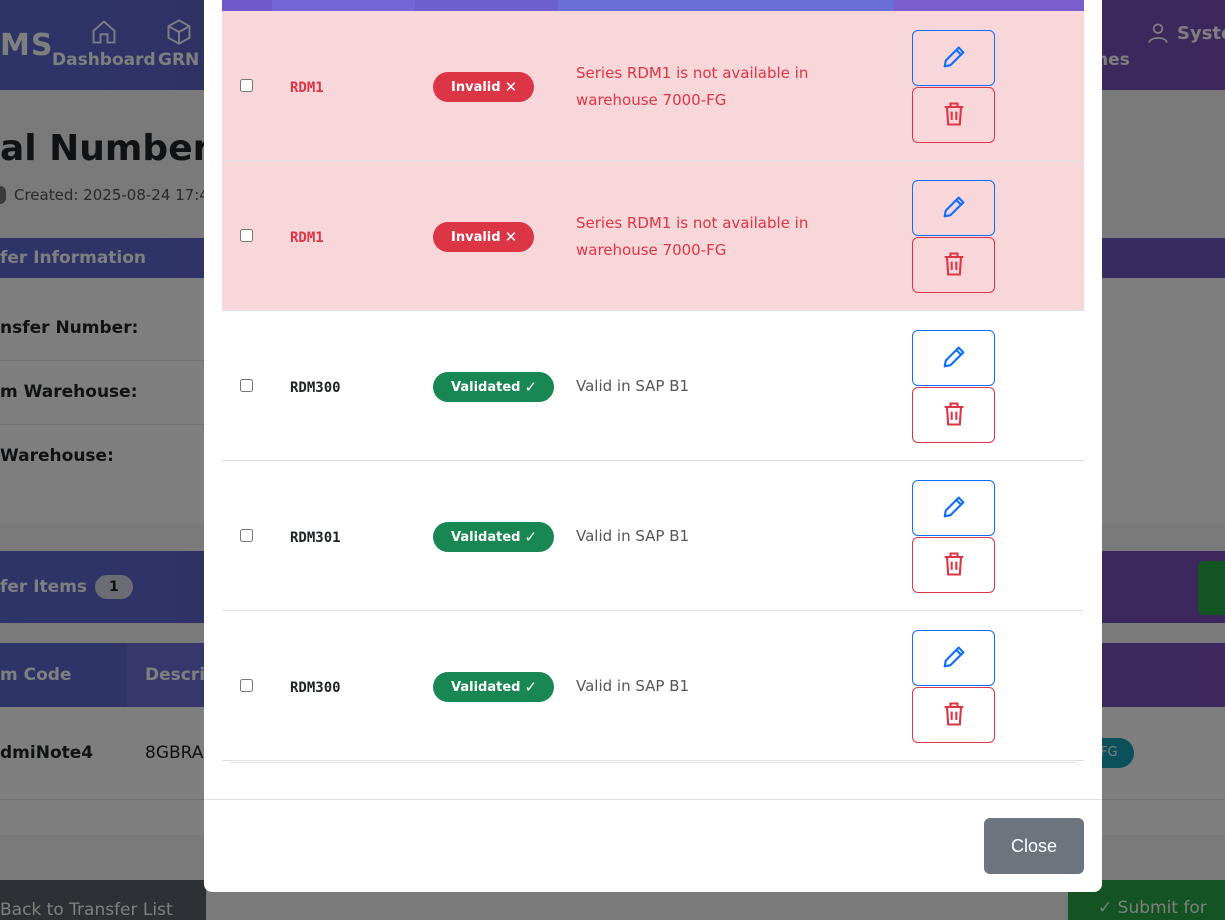 Image resolution: width=1225 pixels, height=920 pixels. What do you see at coordinates (653, 845) in the screenshot?
I see `modal-footer: Close` at bounding box center [653, 845].